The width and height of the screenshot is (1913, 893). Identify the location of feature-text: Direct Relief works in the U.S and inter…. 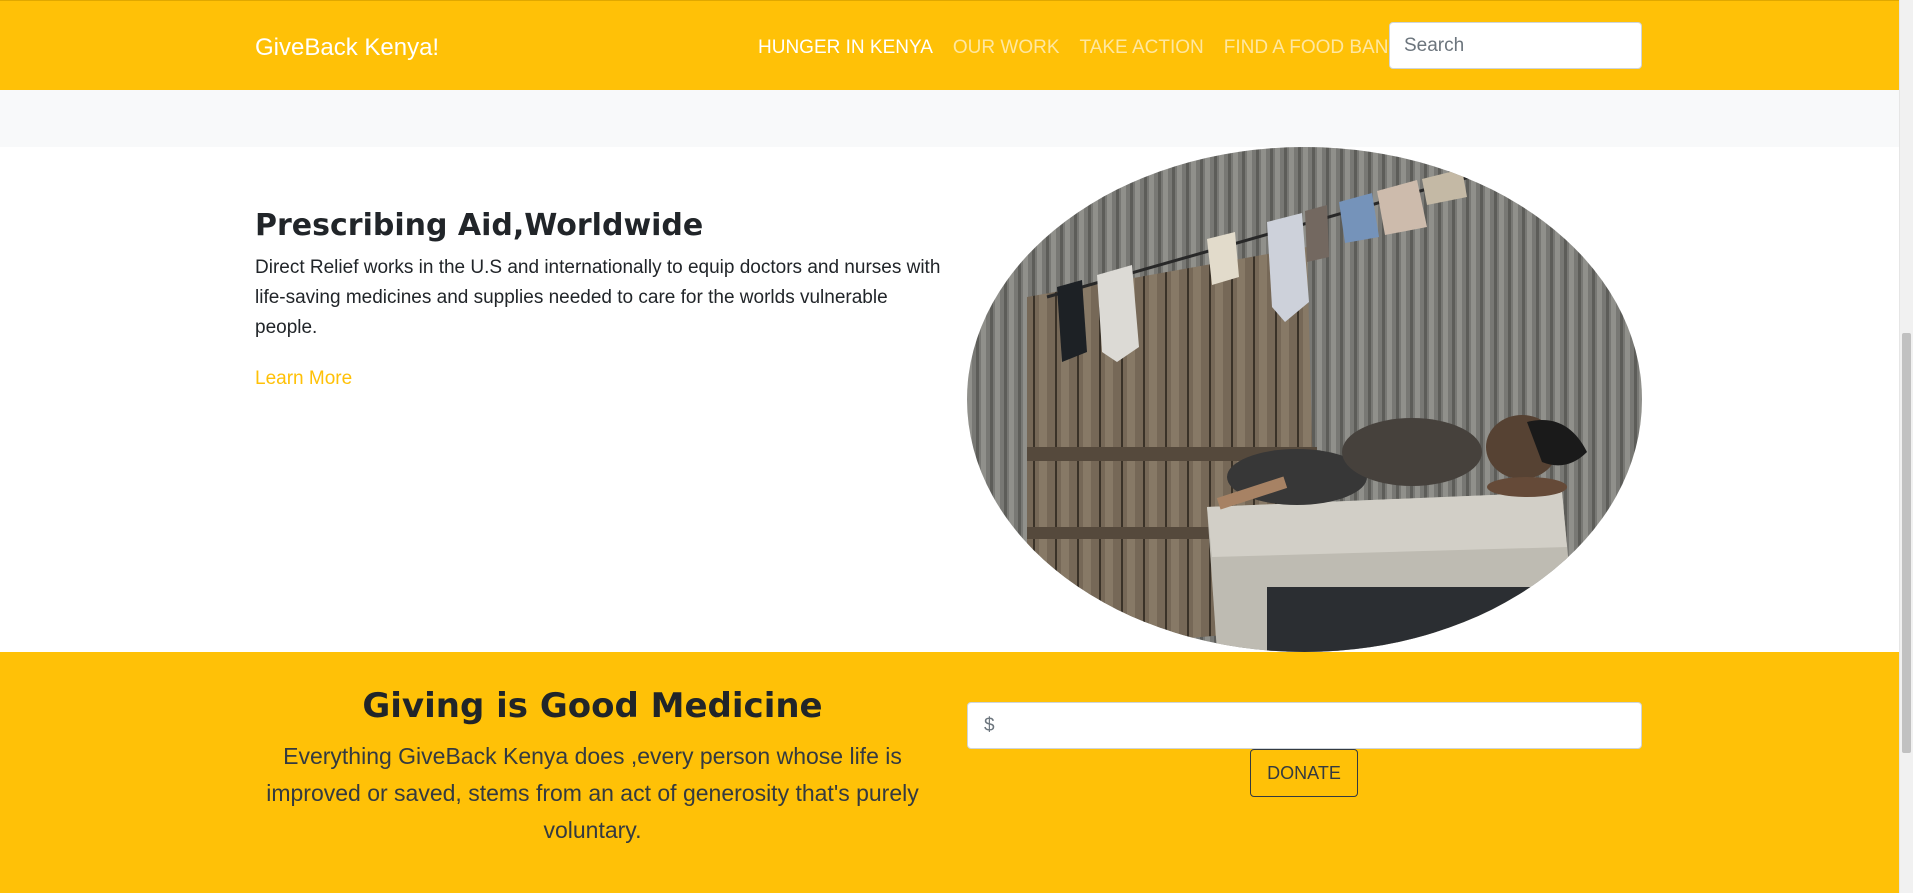
(598, 297).